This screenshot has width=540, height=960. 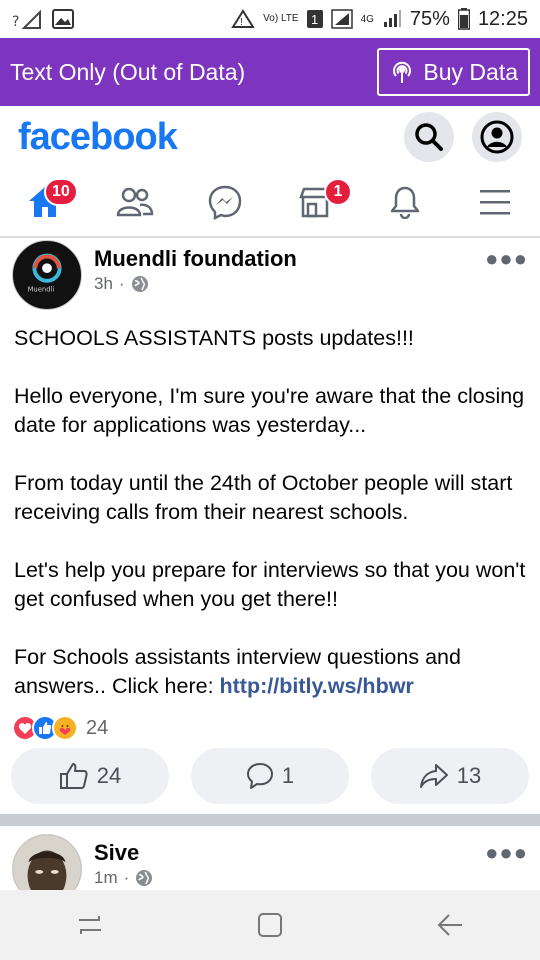 I want to click on signal-bars-icon, so click(x=392, y=19).